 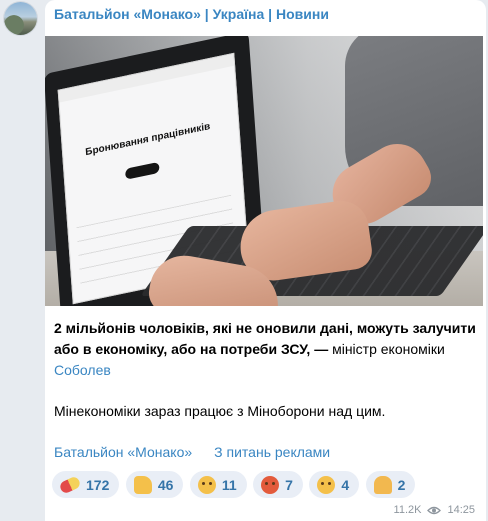 I want to click on eye-icon, so click(x=434, y=510).